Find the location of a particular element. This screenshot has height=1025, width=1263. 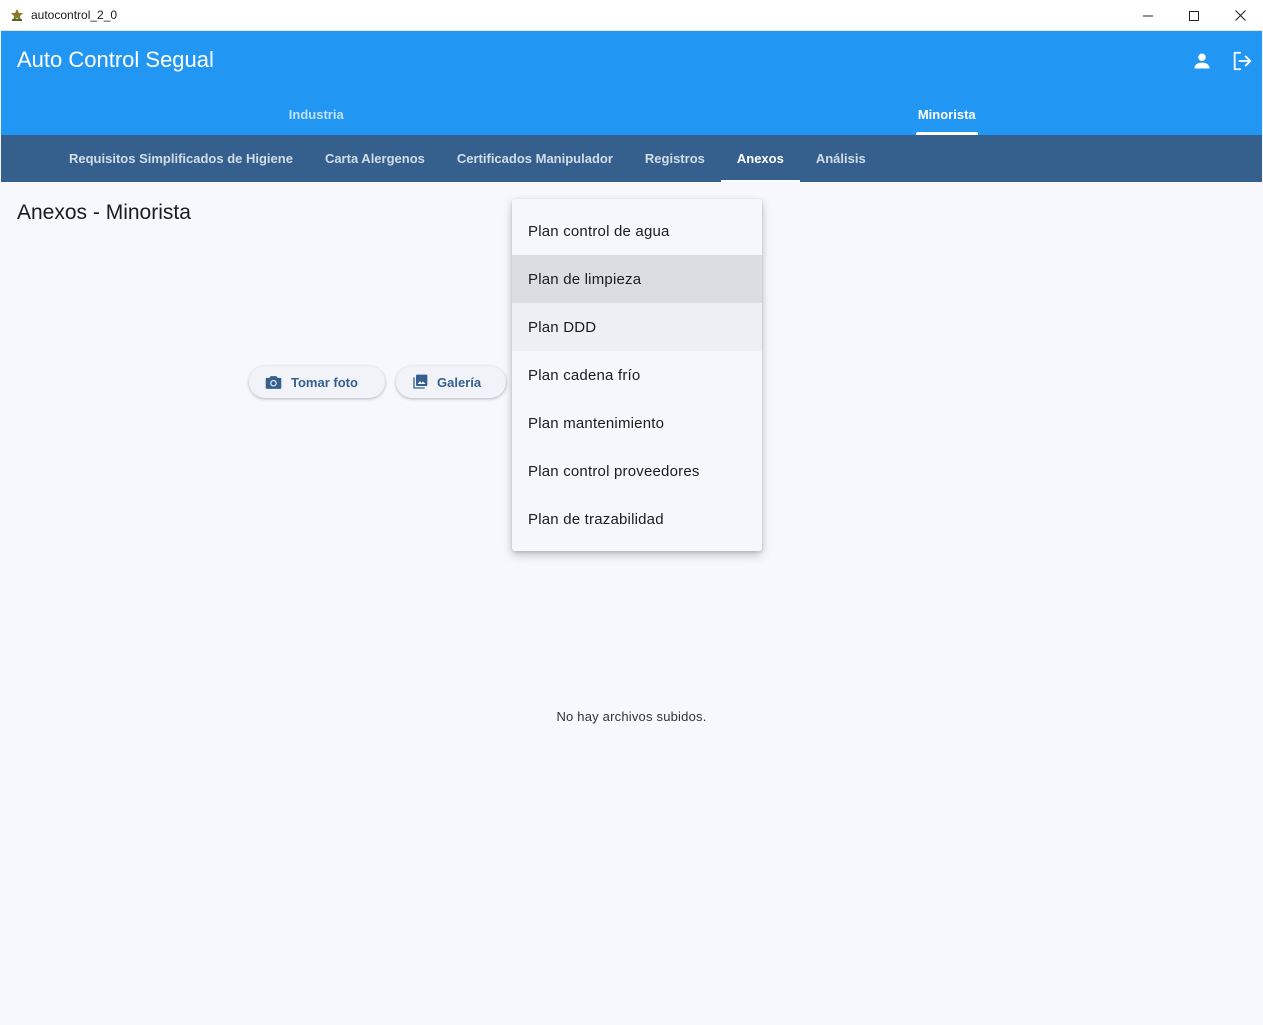

menu-item-plan-control-proveedores: Plan control proveedores is located at coordinates (637, 471).